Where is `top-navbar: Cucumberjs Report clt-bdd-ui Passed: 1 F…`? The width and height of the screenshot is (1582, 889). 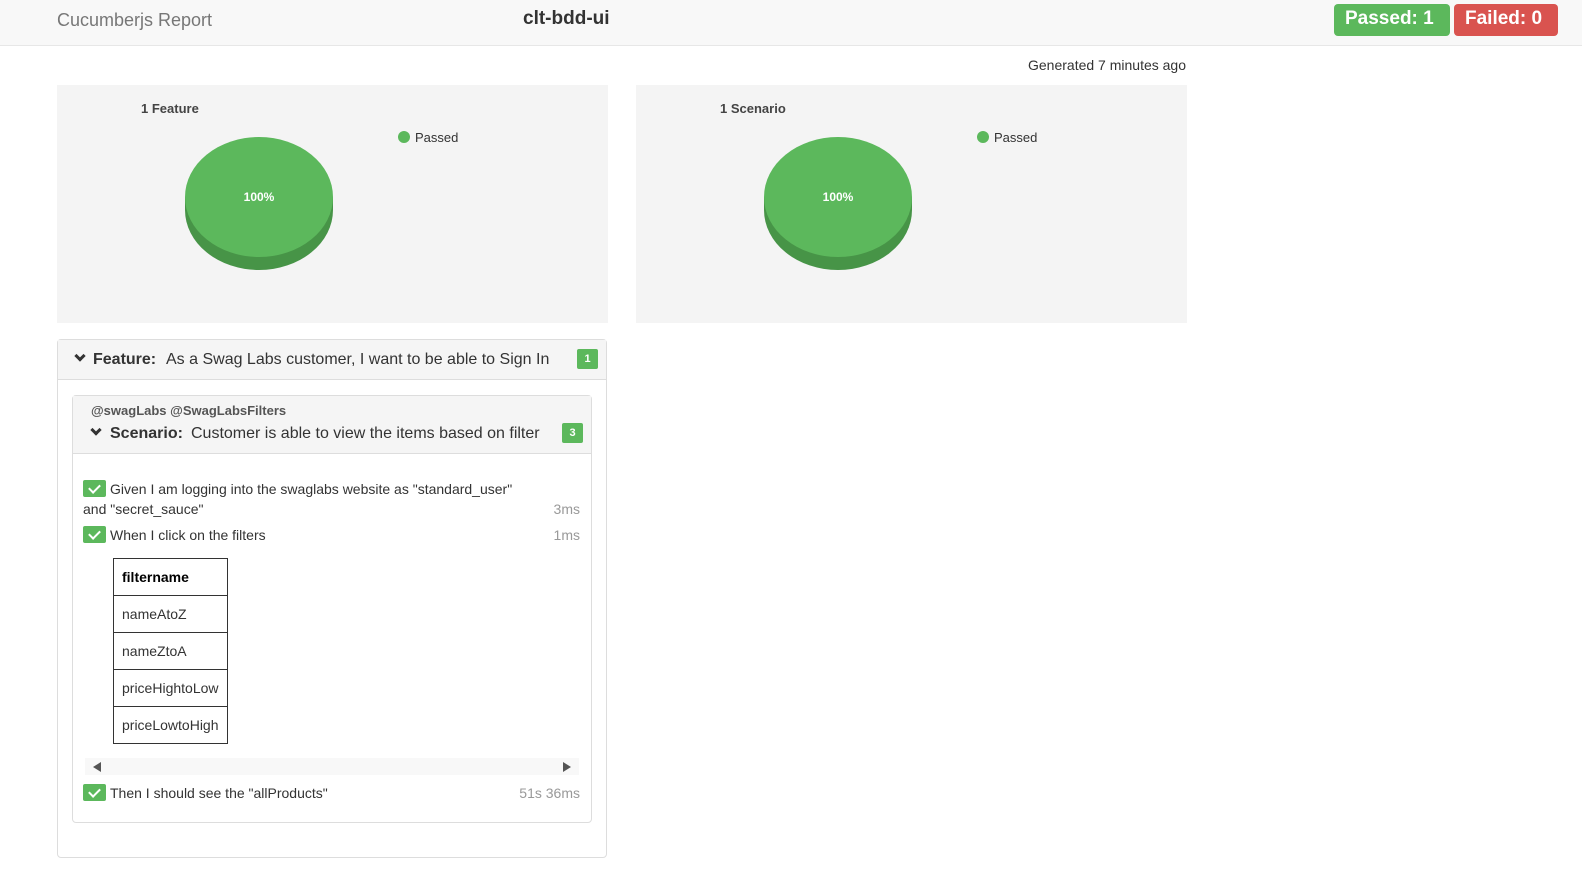
top-navbar: Cucumberjs Report clt-bdd-ui Passed: 1 F… is located at coordinates (791, 23).